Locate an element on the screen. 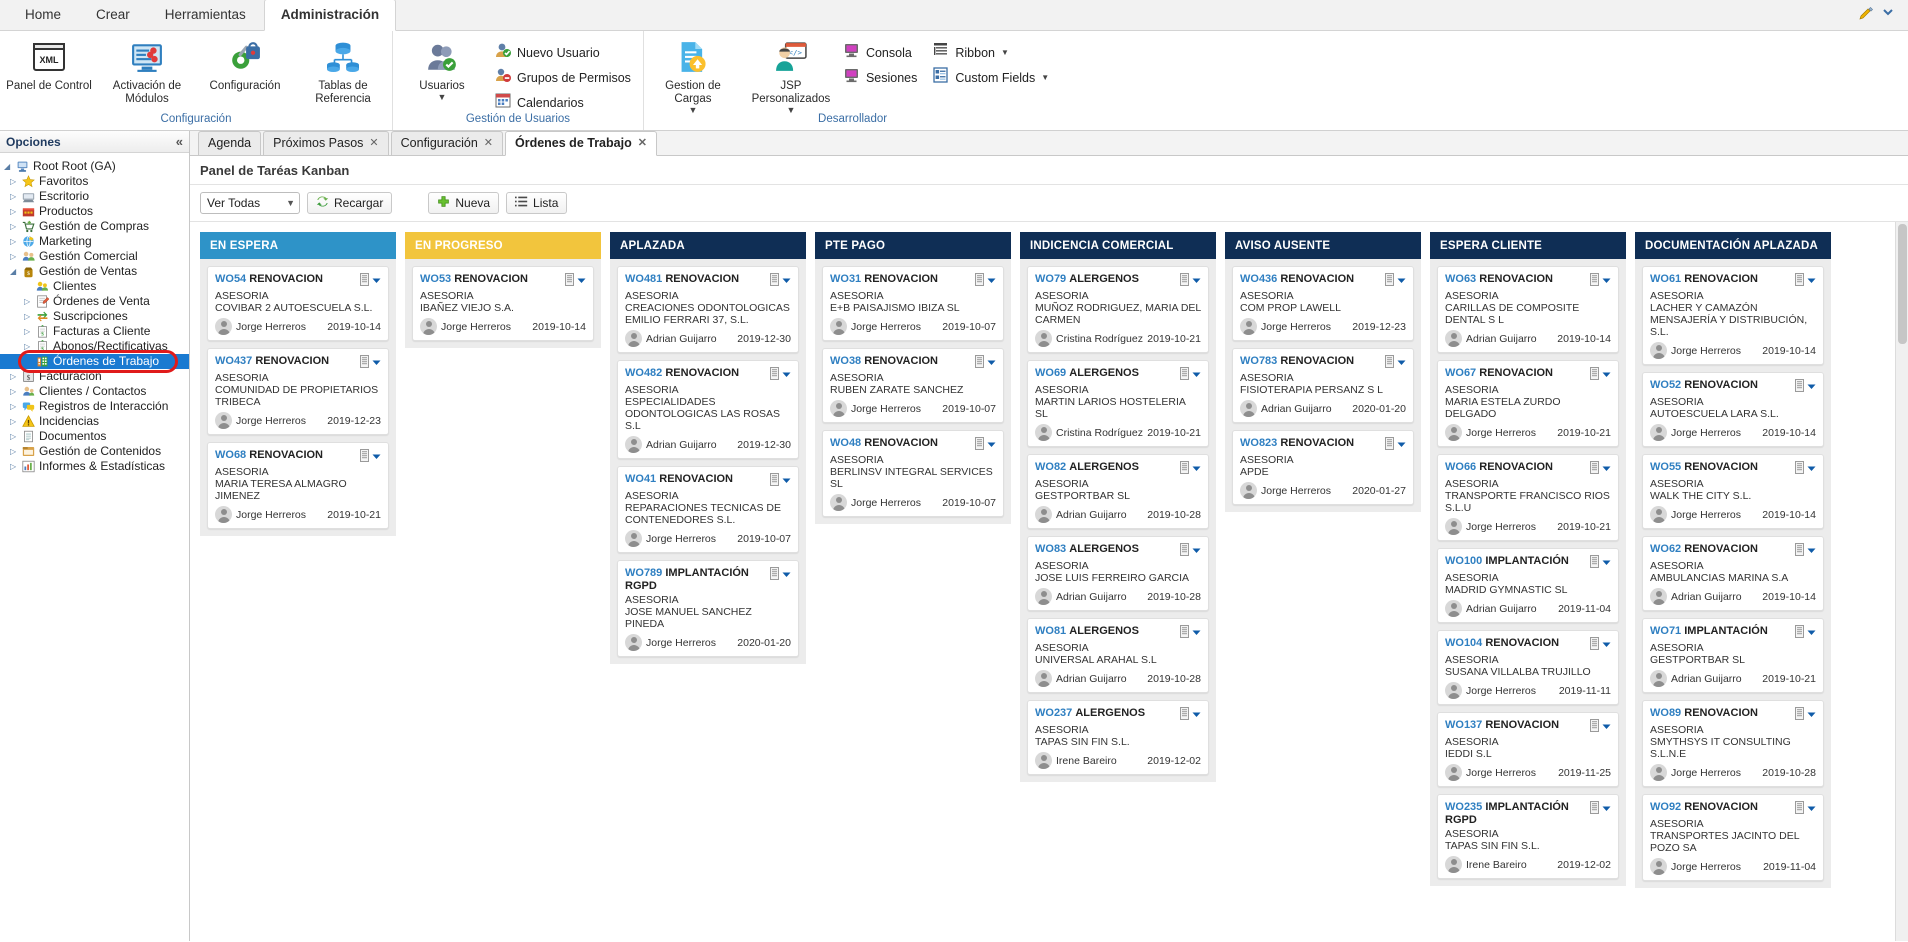 The image size is (1908, 942). view-filter-select: Ver Todas ▼ is located at coordinates (250, 203).